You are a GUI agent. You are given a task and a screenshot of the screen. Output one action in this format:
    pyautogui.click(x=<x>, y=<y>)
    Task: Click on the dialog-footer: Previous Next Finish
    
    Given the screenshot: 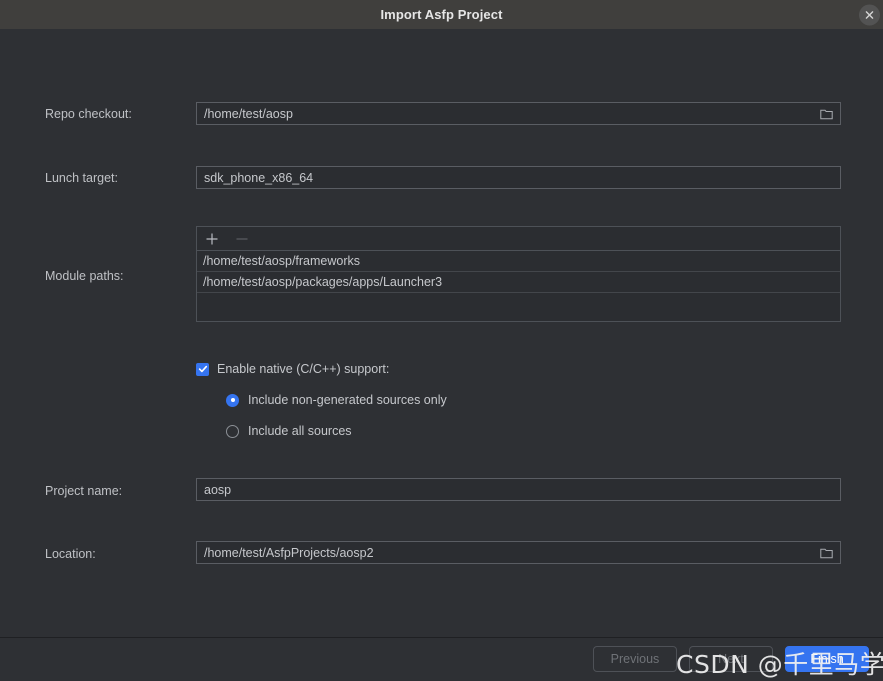 What is the action you would take?
    pyautogui.click(x=441, y=658)
    